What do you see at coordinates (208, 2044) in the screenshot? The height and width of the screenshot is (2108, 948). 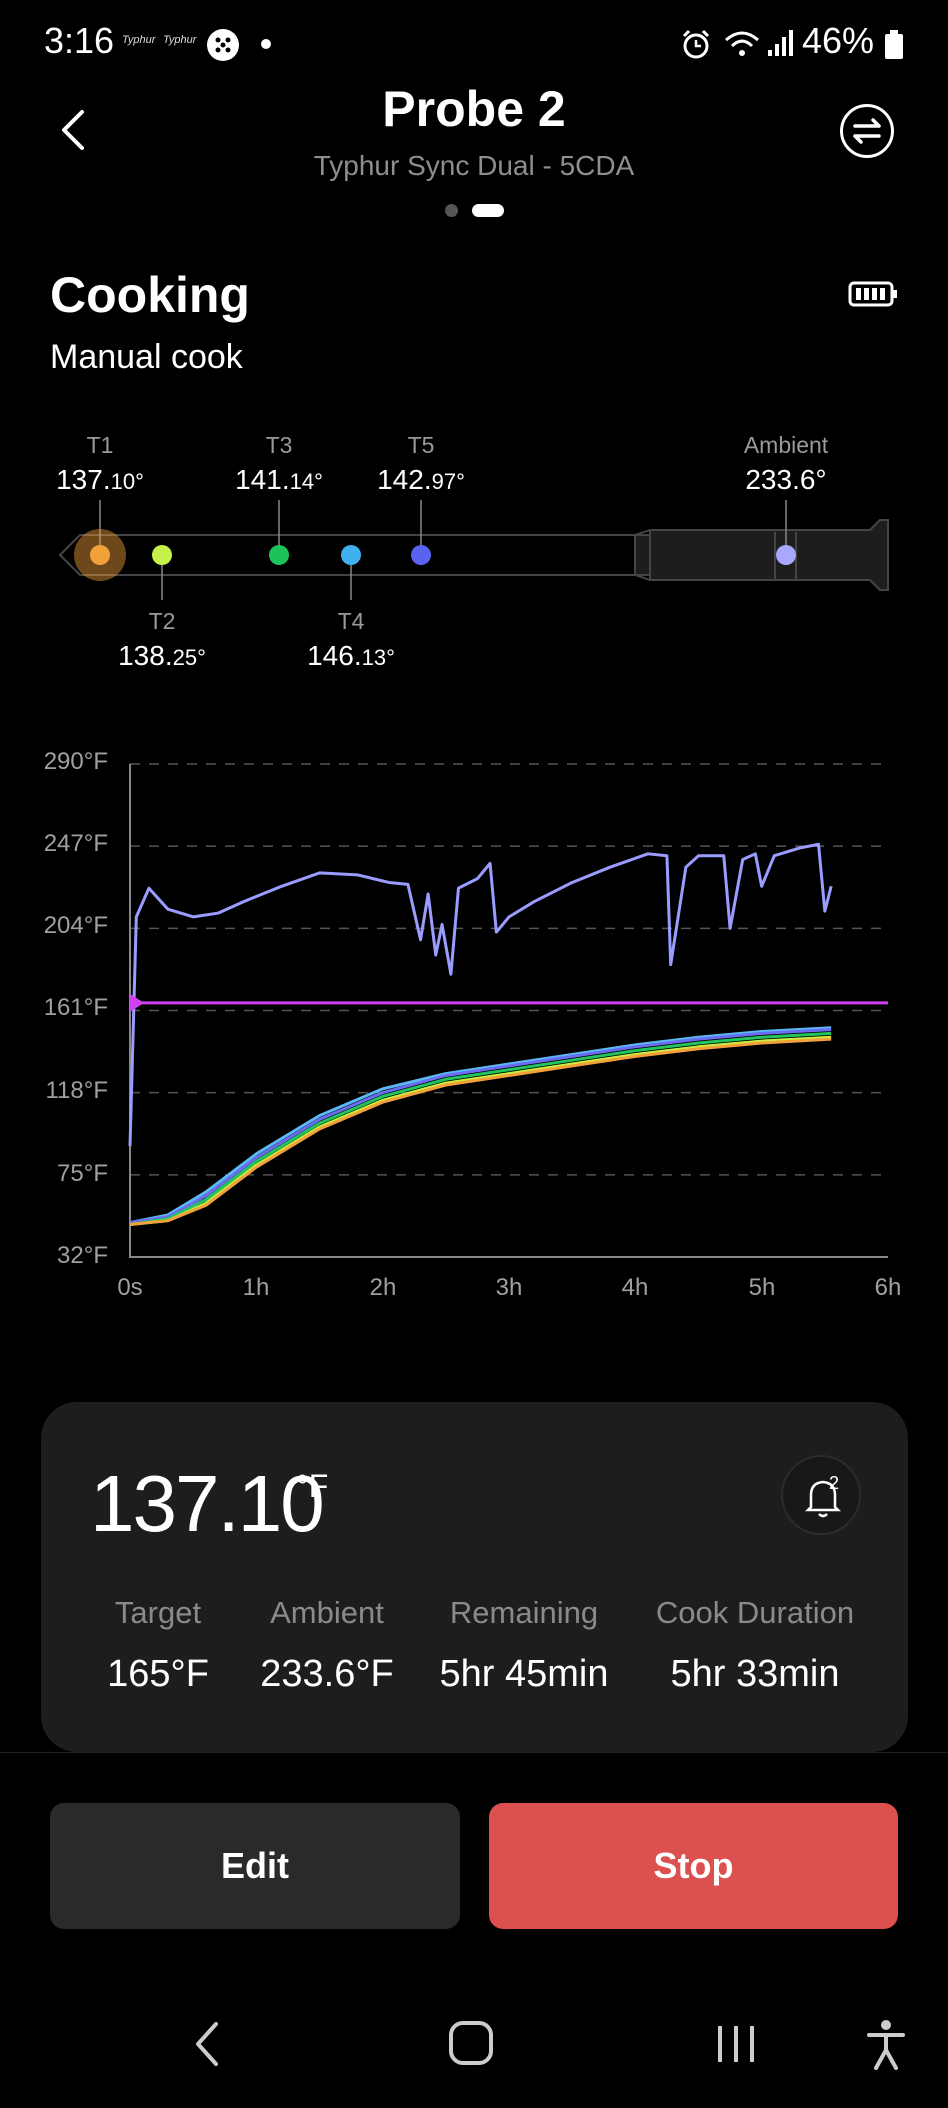 I see `nav-back-icon` at bounding box center [208, 2044].